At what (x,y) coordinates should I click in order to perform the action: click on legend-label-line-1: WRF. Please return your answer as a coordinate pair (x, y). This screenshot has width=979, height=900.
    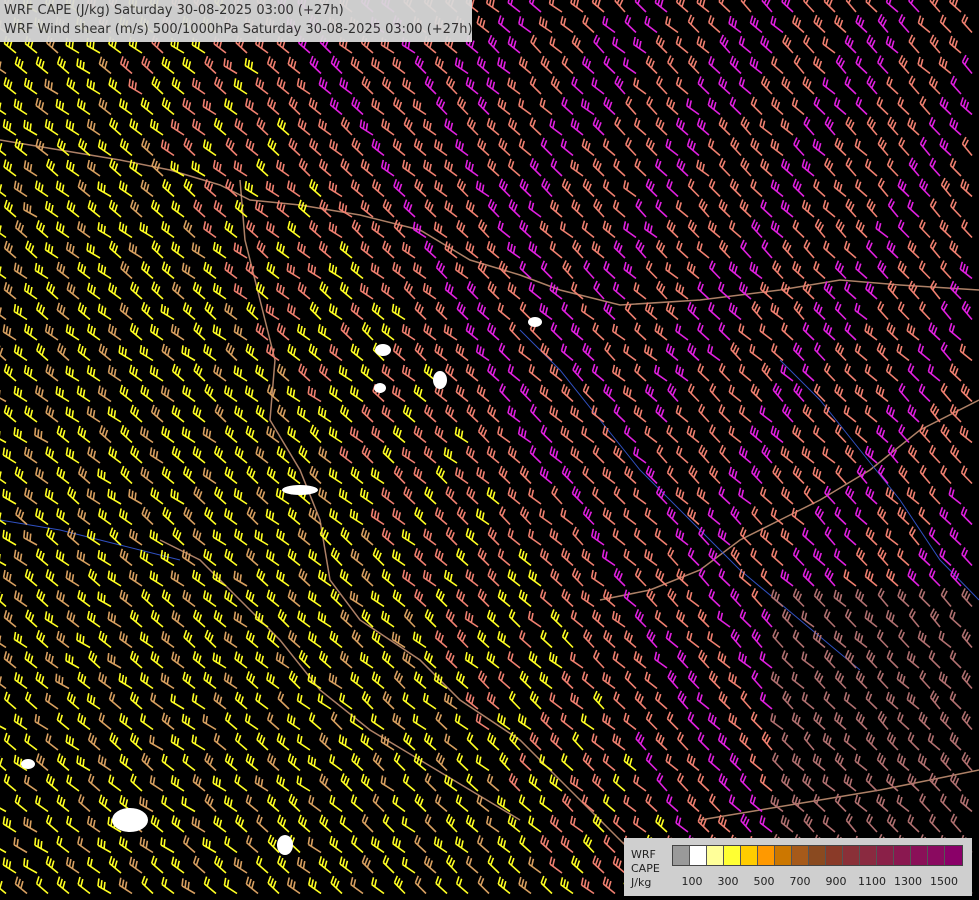
    Looking at the image, I should click on (643, 854).